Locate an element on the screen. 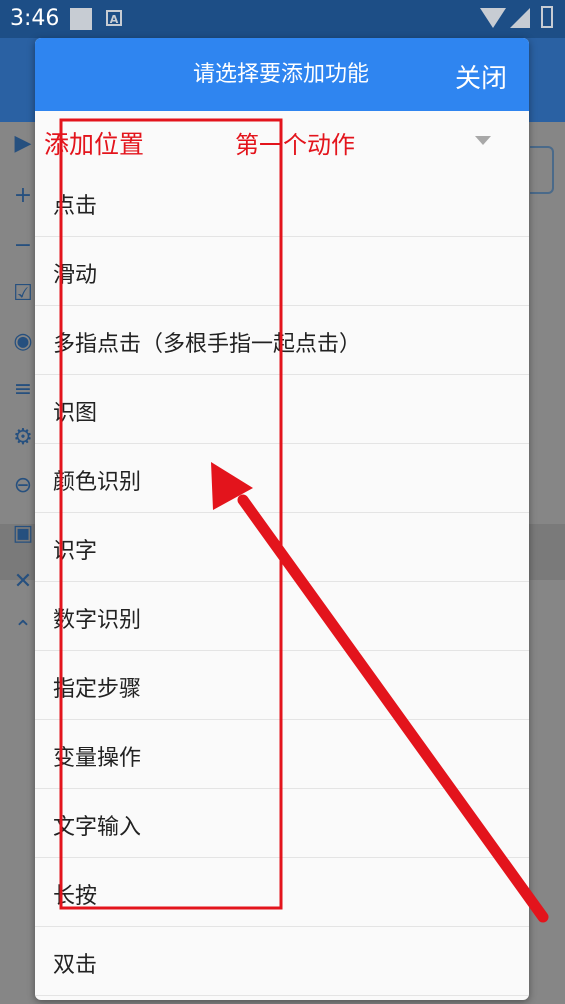 The image size is (565, 1004). list-item-label: 长按 is located at coordinates (75, 896).